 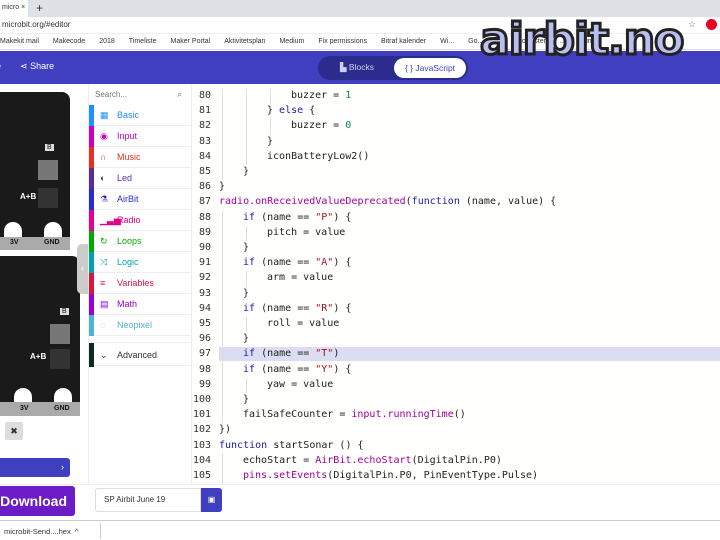 I want to click on line-number: 105, so click(x=201, y=475).